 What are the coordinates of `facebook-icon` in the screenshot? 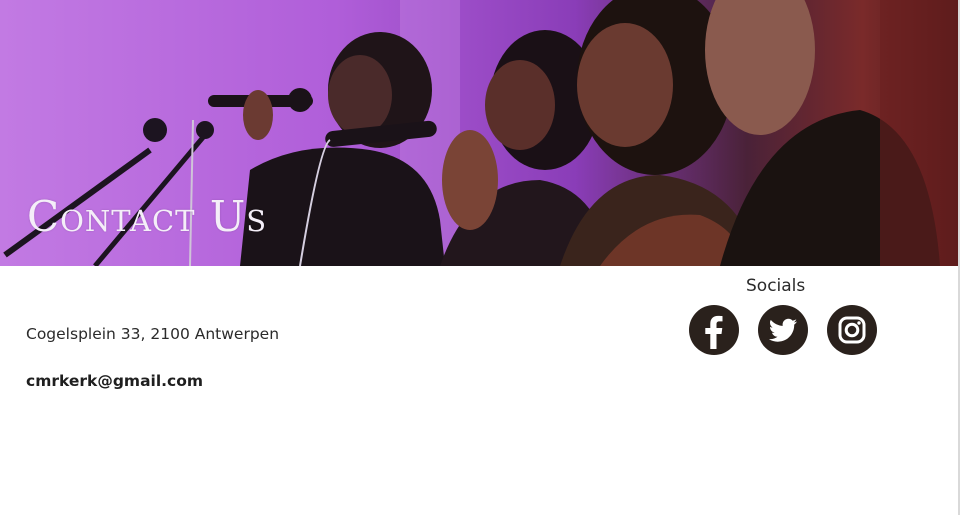 It's located at (714, 332).